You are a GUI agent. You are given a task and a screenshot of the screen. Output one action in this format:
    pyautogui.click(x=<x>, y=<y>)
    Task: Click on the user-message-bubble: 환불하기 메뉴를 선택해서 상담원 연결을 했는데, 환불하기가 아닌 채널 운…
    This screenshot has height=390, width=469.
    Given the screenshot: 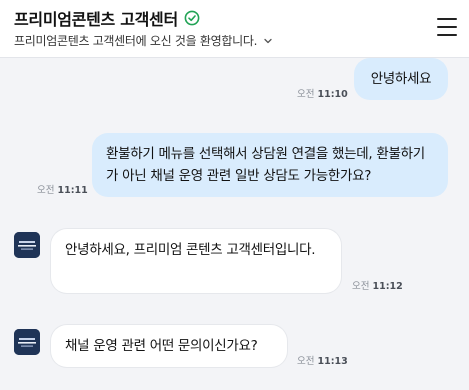 What is the action you would take?
    pyautogui.click(x=270, y=165)
    